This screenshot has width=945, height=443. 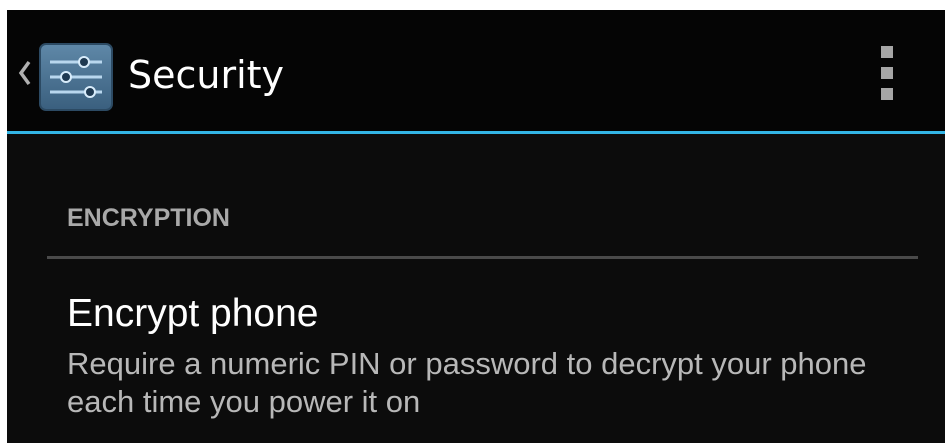 What do you see at coordinates (76, 77) in the screenshot?
I see `settings-sliders-icon` at bounding box center [76, 77].